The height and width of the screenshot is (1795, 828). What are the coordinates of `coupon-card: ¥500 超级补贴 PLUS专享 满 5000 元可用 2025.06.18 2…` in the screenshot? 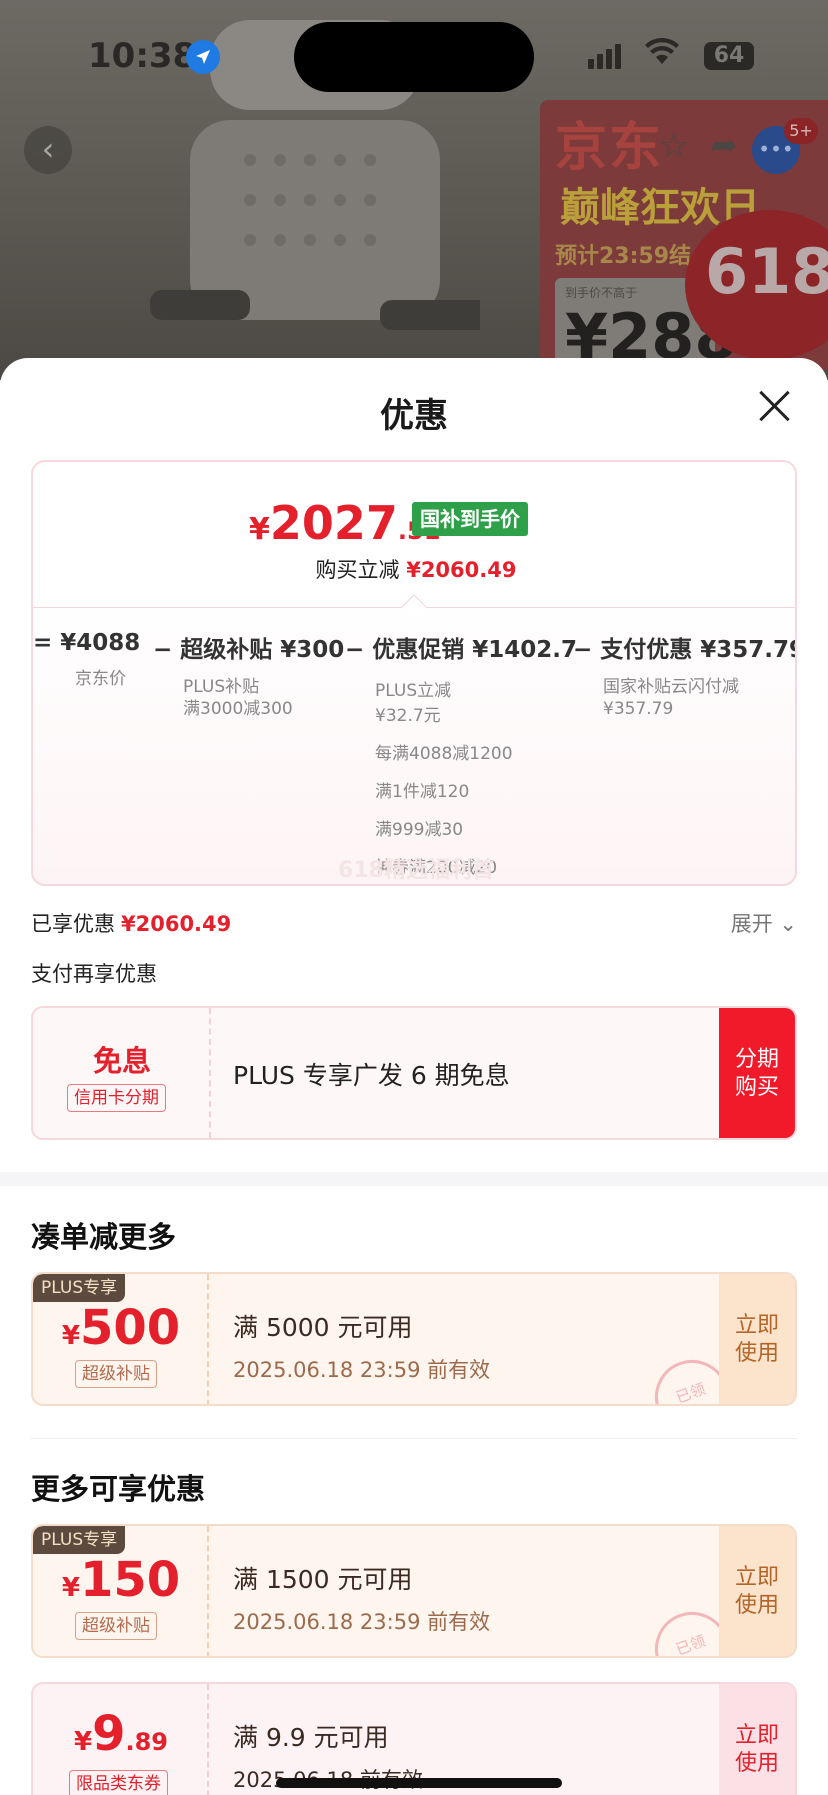 It's located at (414, 1339).